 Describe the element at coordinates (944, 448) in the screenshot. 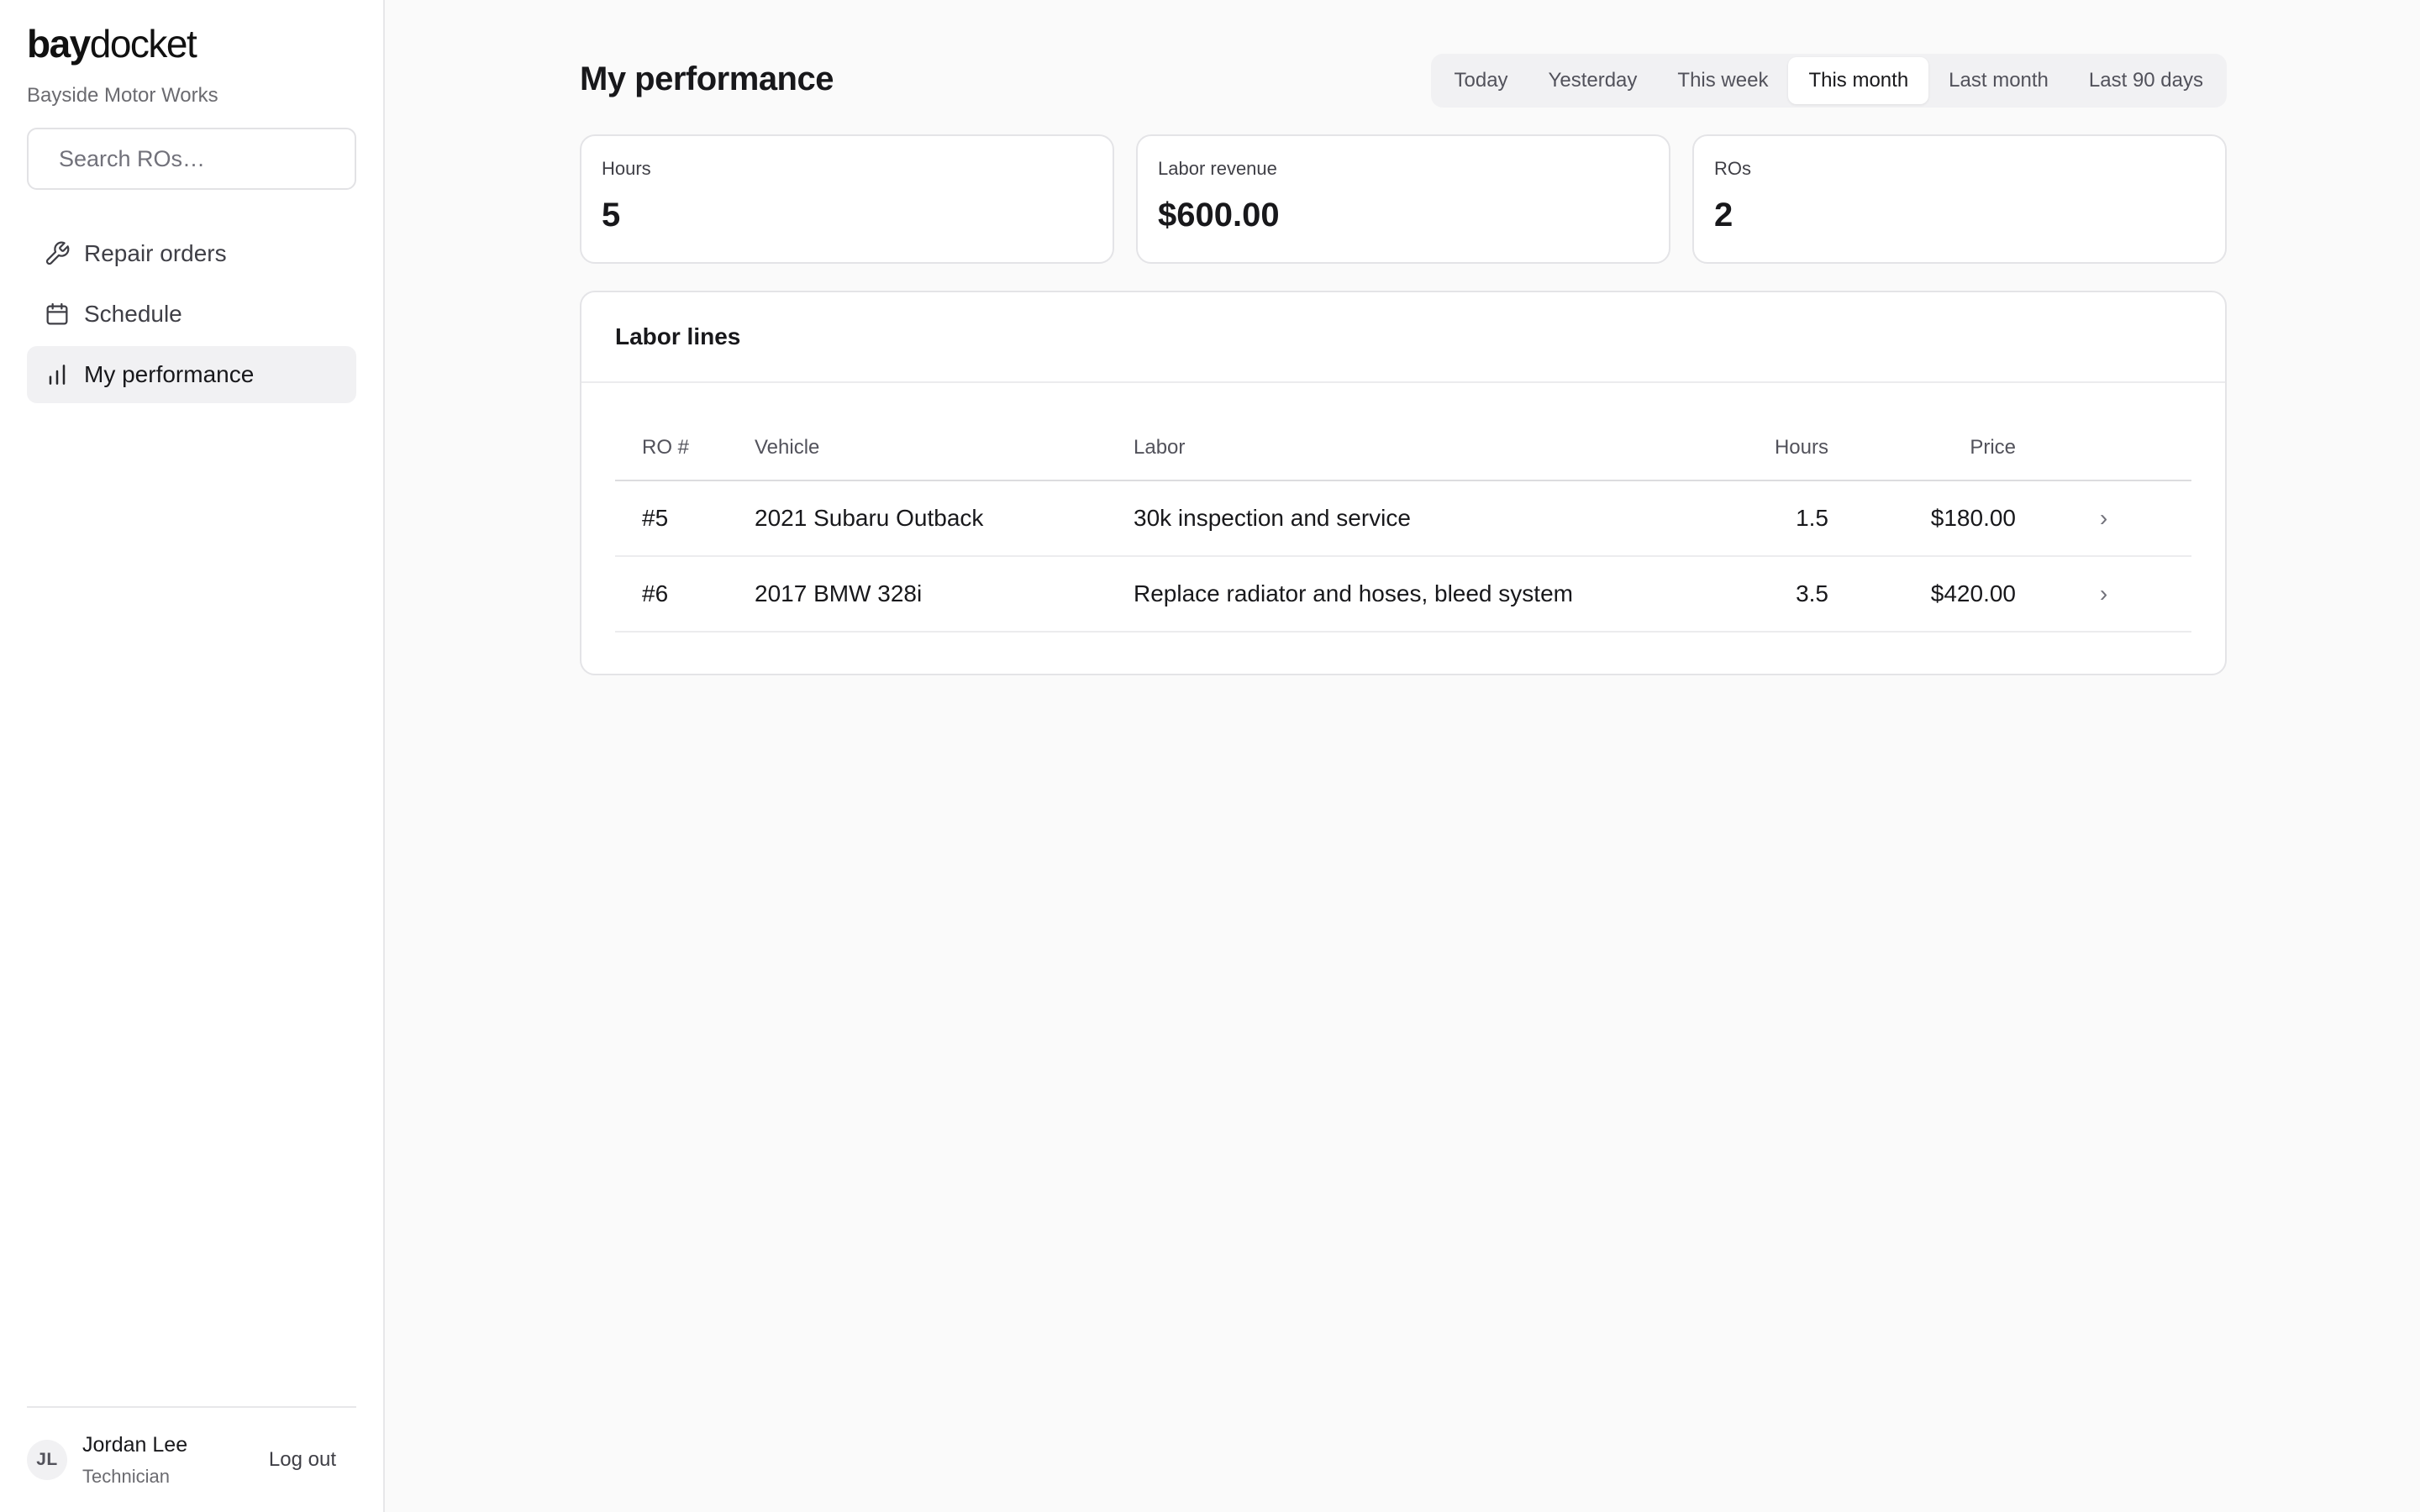

I see `column-header-vehicle: Vehicle` at that location.